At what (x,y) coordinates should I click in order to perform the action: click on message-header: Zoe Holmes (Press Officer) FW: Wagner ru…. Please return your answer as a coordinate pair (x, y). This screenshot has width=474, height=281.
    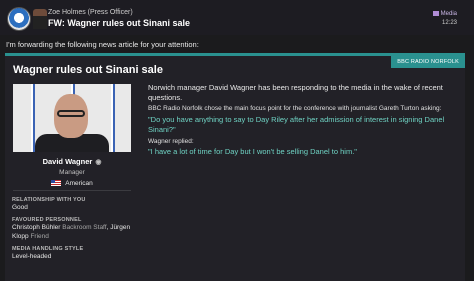
    Looking at the image, I should click on (237, 17).